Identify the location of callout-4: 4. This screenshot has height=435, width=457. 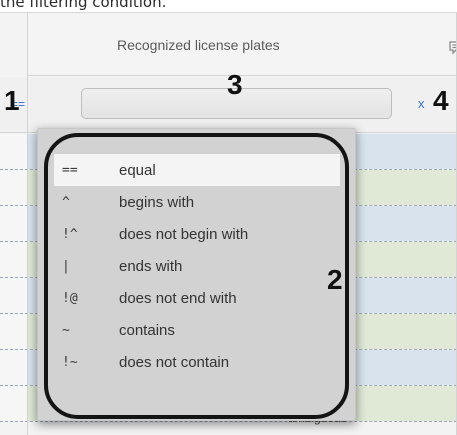
(441, 100).